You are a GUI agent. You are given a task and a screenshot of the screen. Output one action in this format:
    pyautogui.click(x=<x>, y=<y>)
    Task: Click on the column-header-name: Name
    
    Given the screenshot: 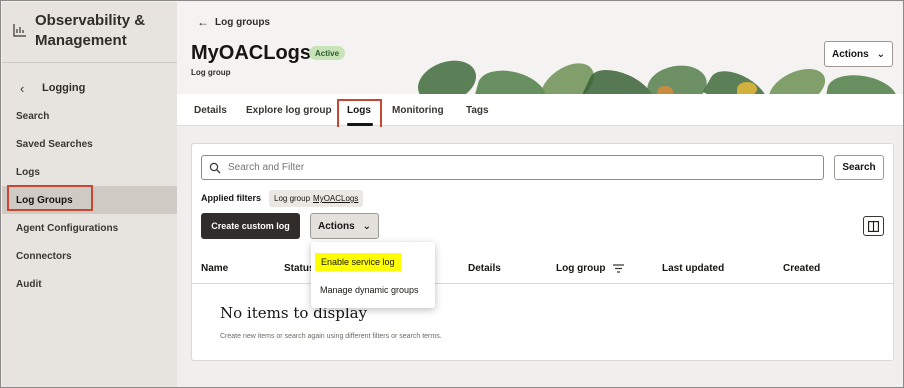 What is the action you would take?
    pyautogui.click(x=214, y=268)
    